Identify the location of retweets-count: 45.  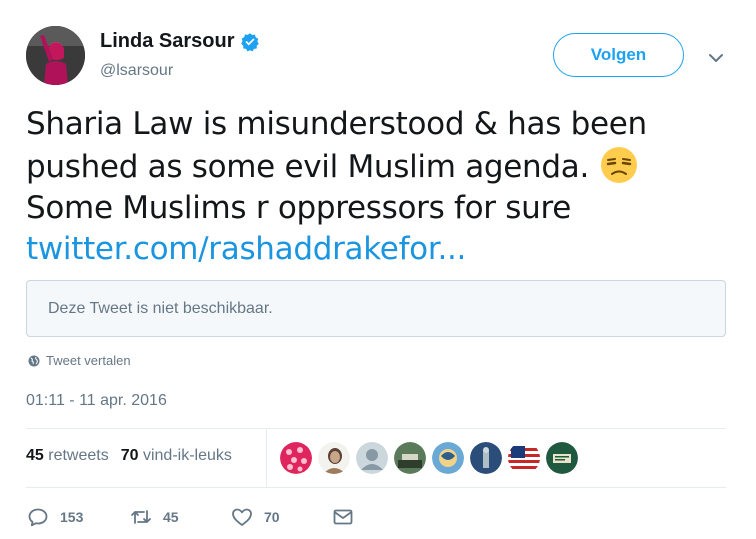
(35, 455).